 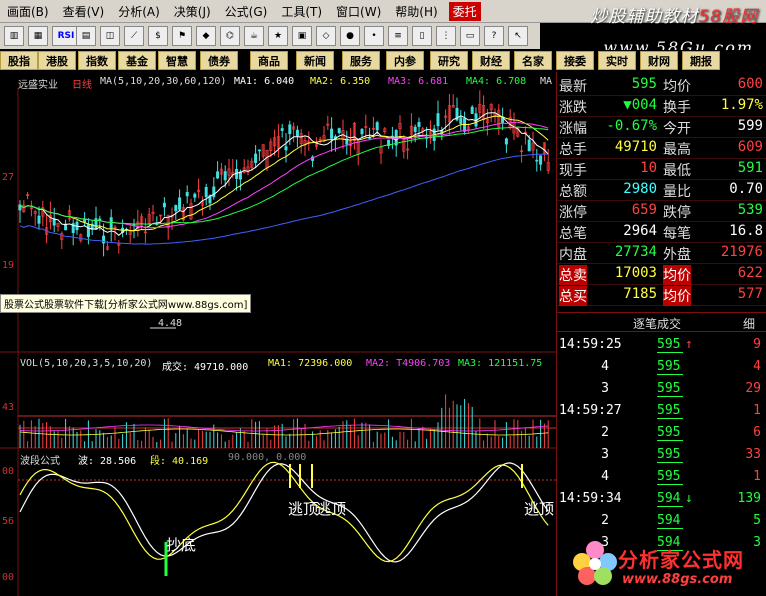 What do you see at coordinates (192, 11) in the screenshot?
I see `menu-decision: 决策(J)` at bounding box center [192, 11].